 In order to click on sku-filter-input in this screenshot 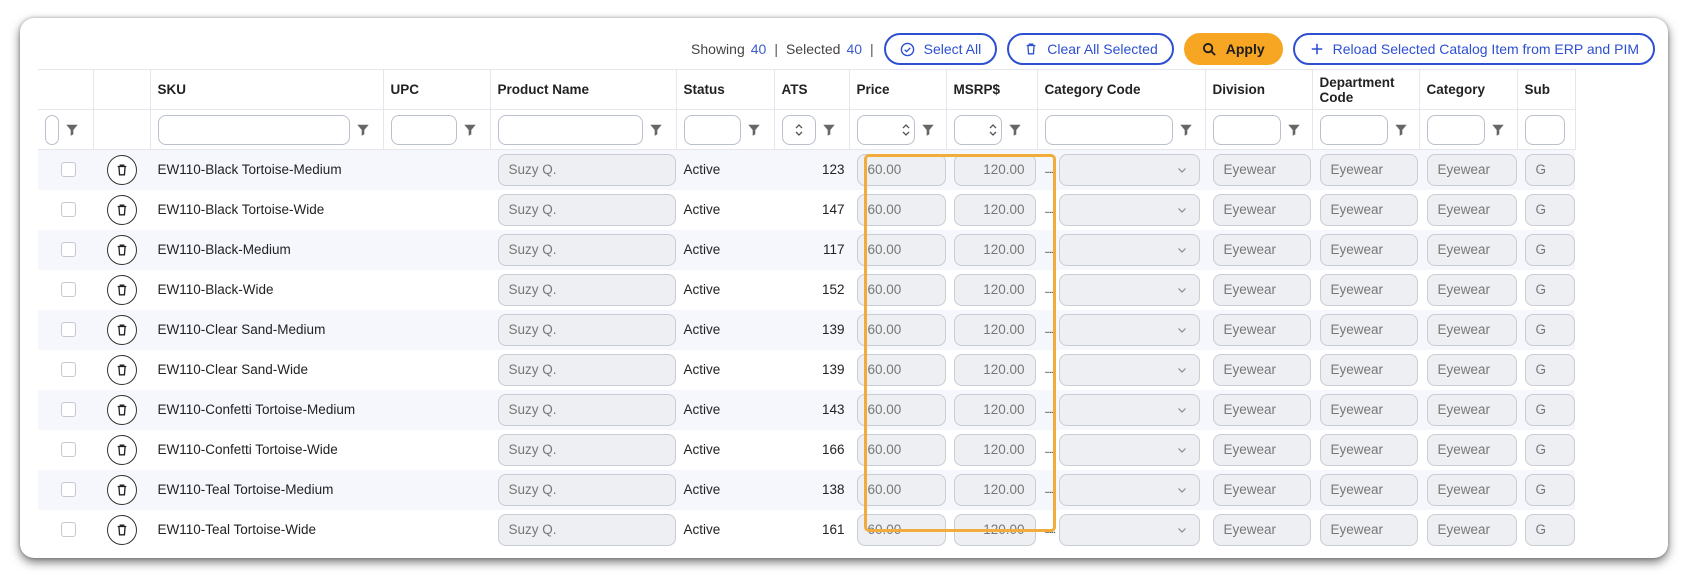, I will do `click(253, 129)`.